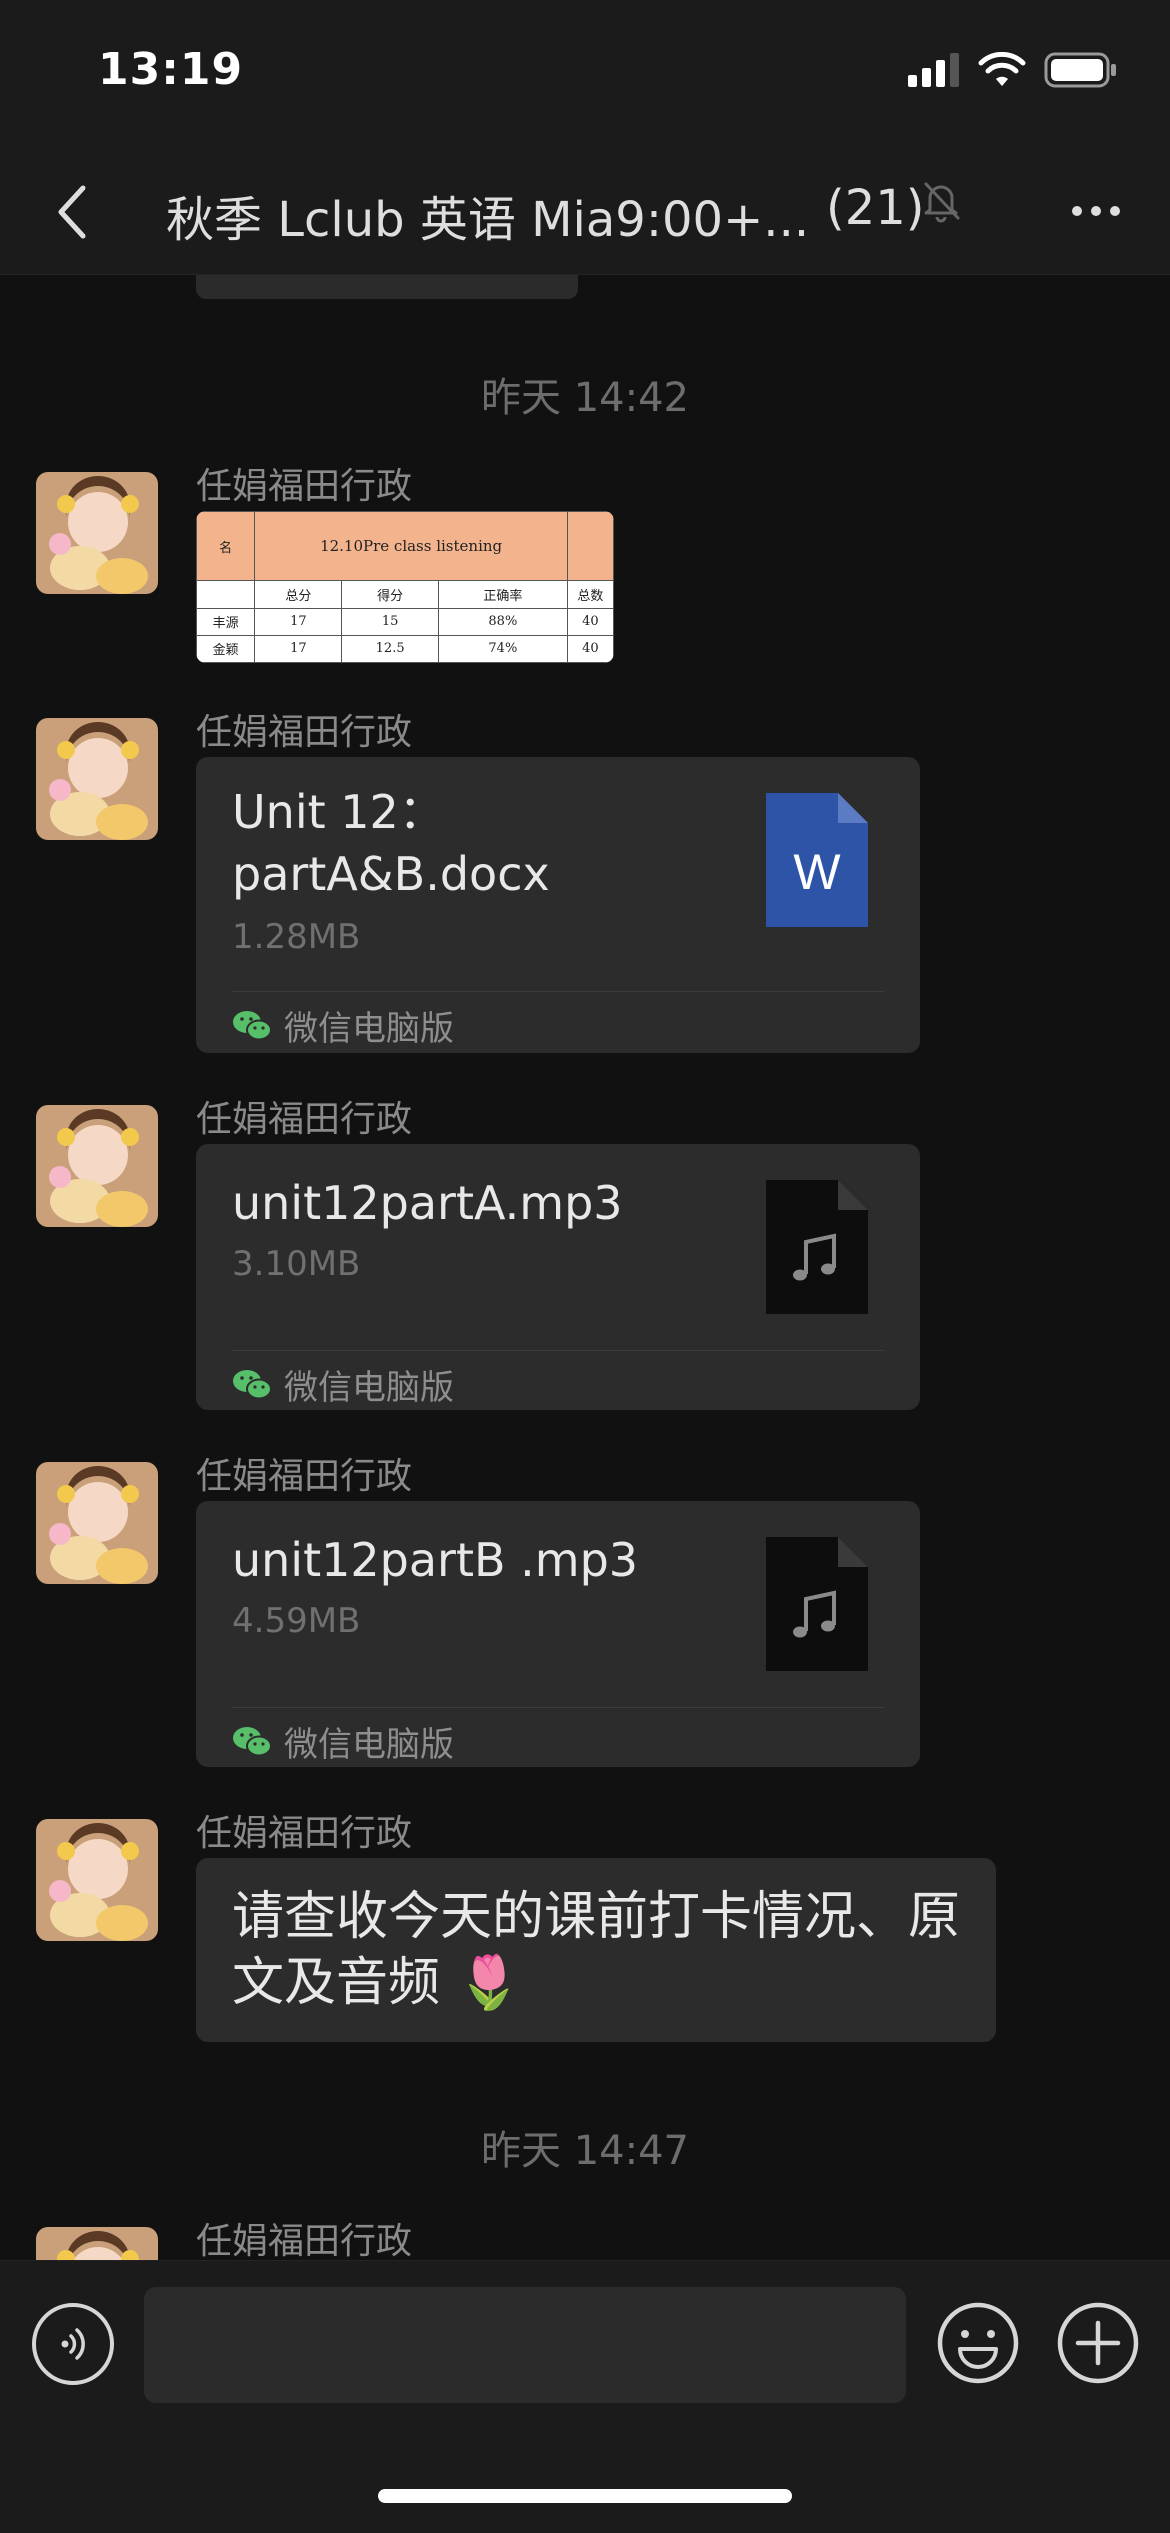  I want to click on signal-icon, so click(933, 70).